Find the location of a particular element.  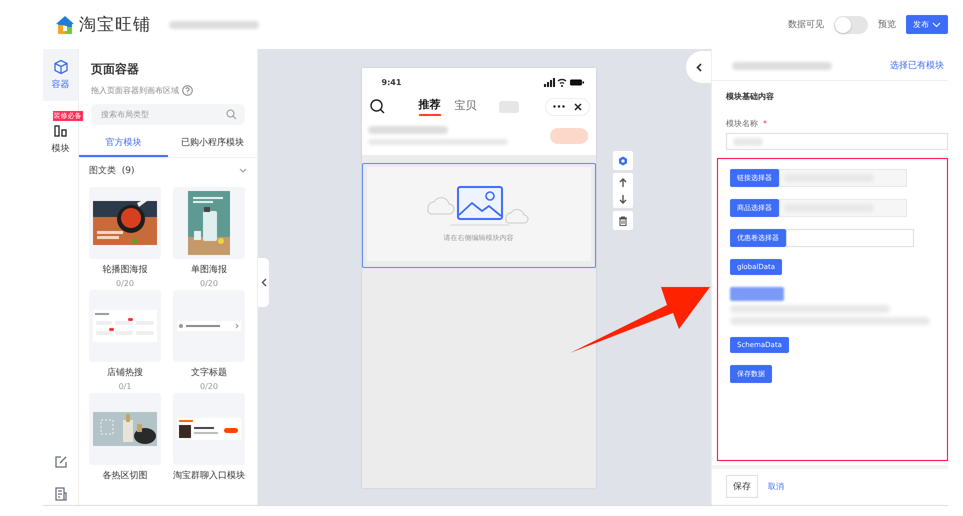

required-mark: * is located at coordinates (765, 123).